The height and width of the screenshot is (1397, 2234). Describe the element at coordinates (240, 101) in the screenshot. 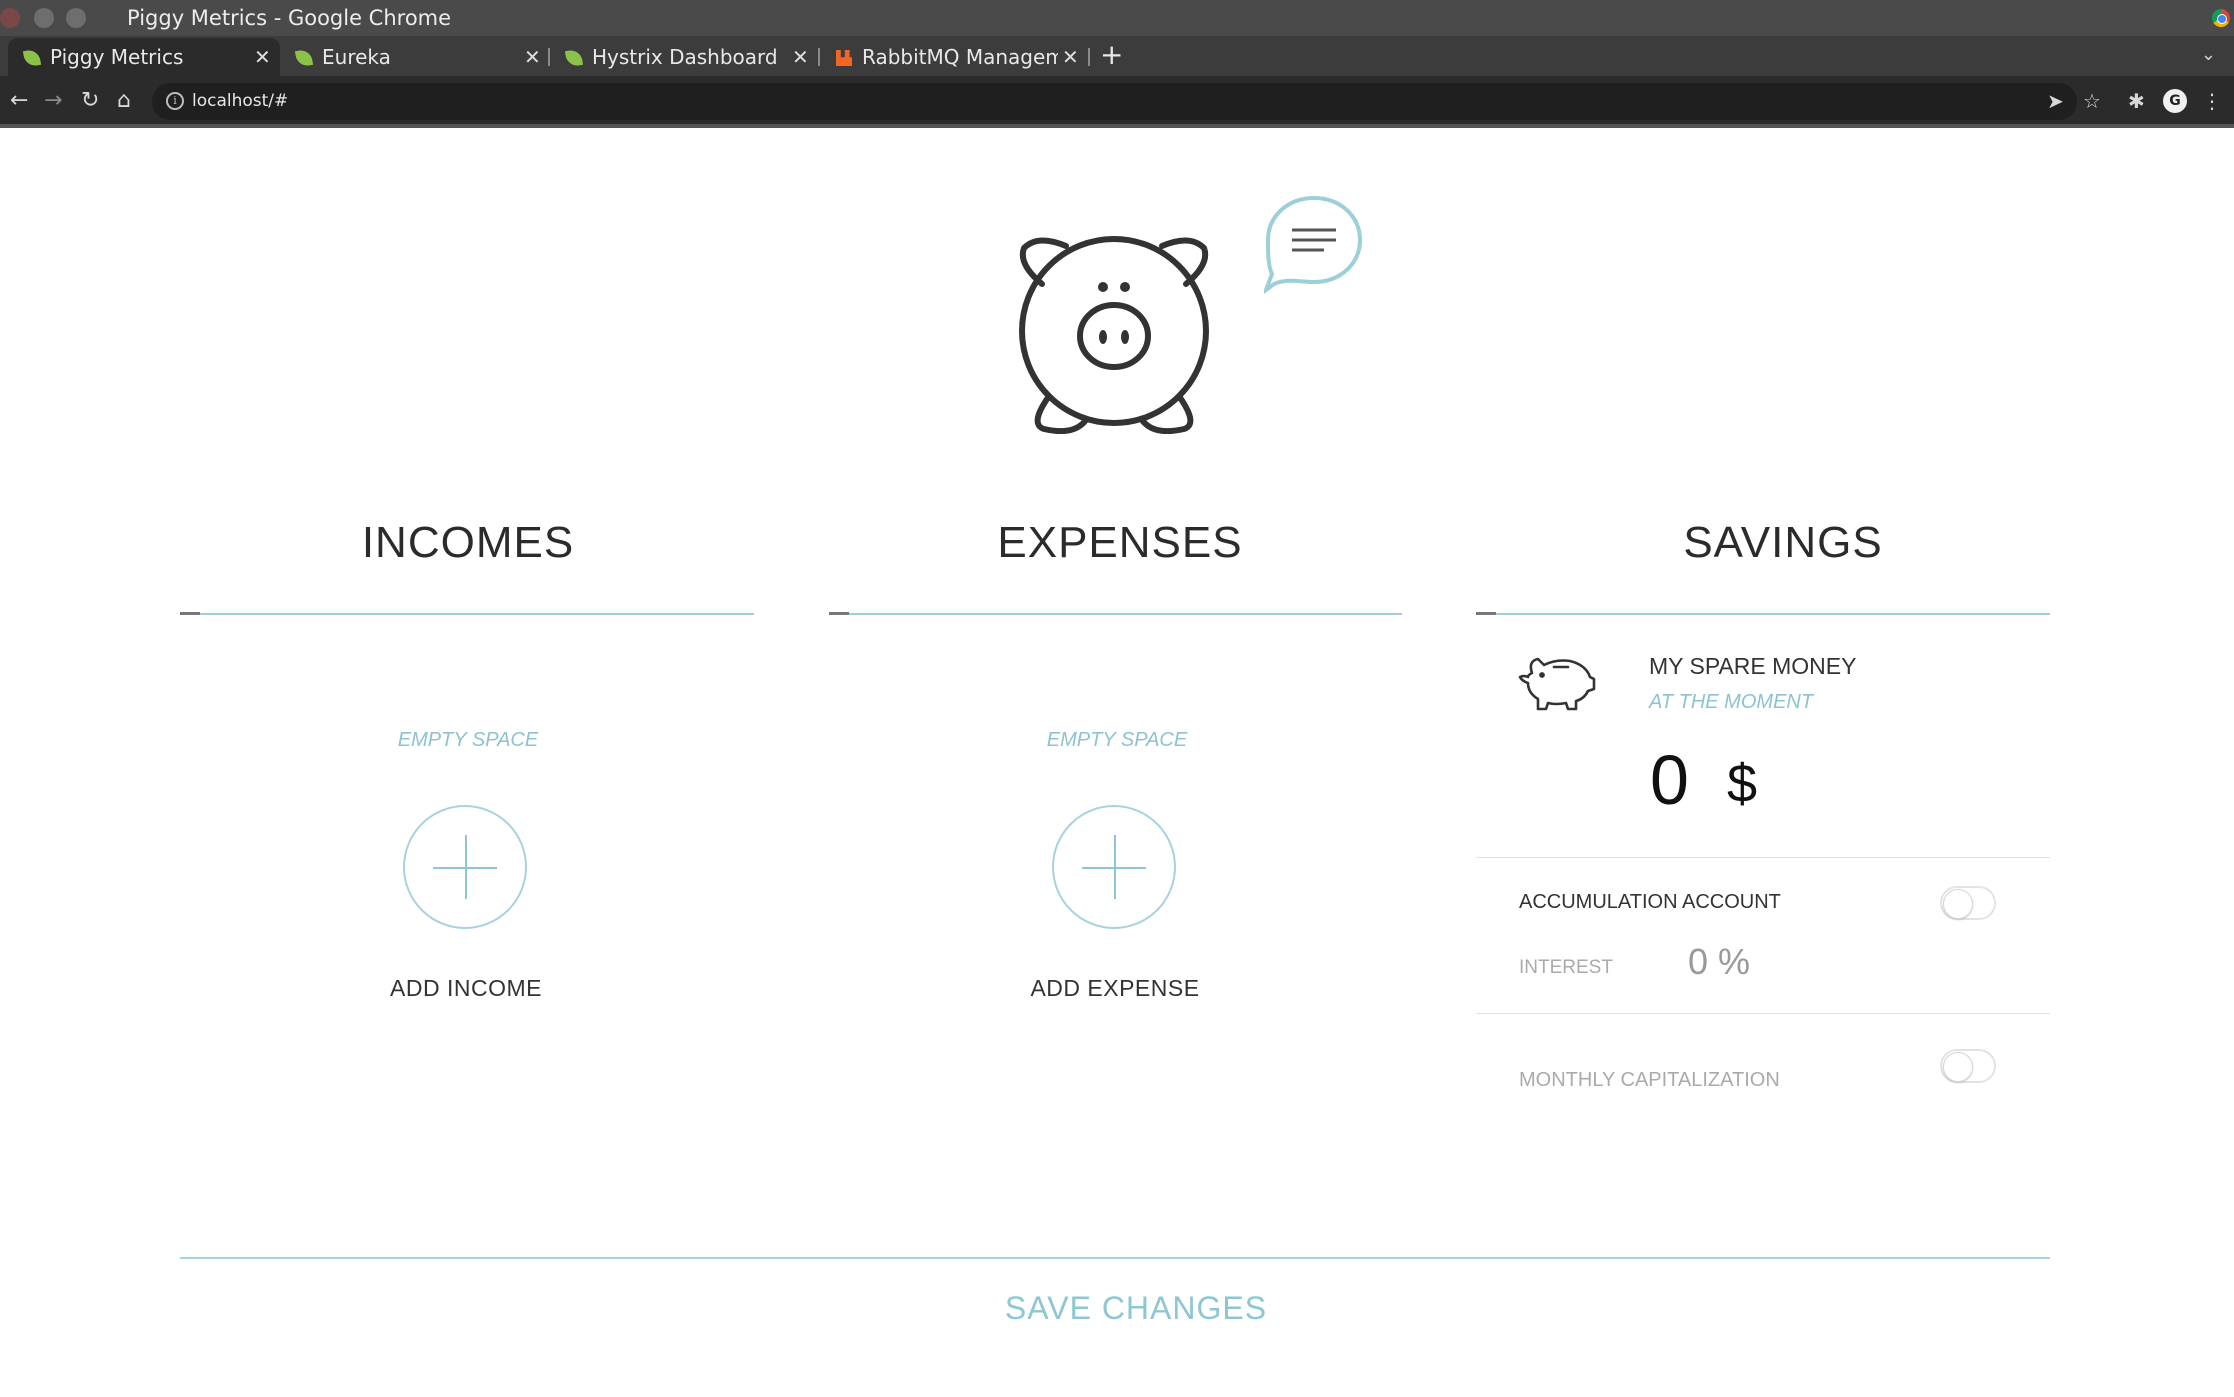

I see `address-url: localhost/#` at that location.